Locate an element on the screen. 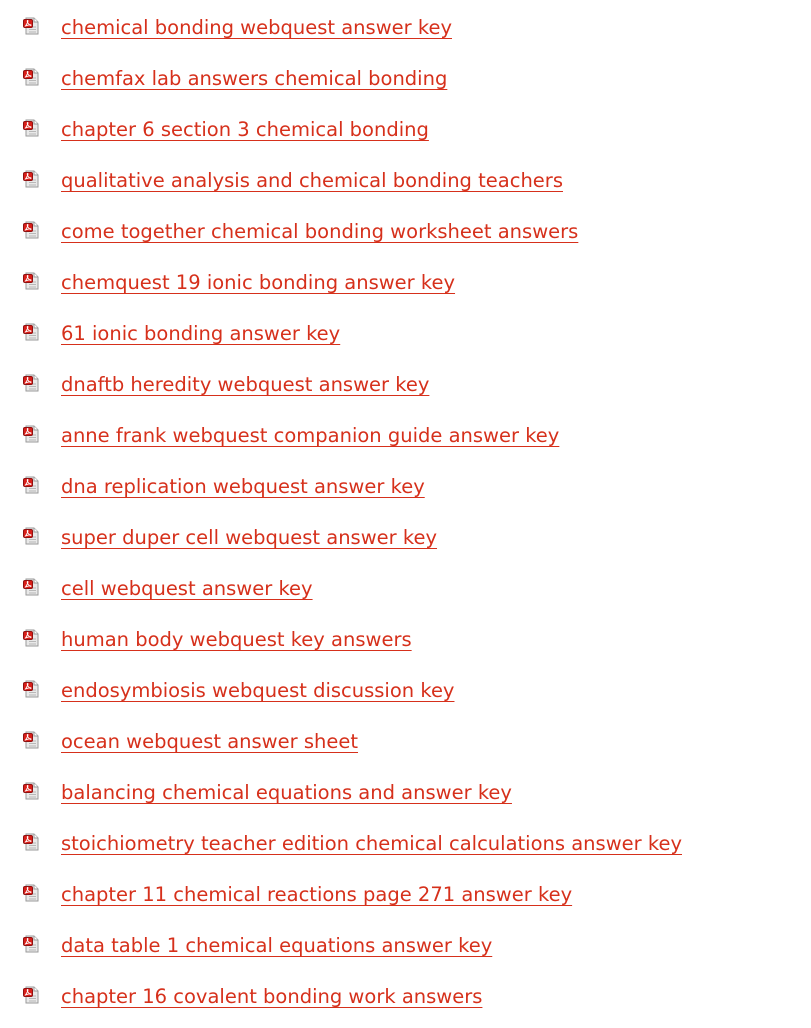  list-item: endosymbiosis webquest discussion key is located at coordinates (405, 695).